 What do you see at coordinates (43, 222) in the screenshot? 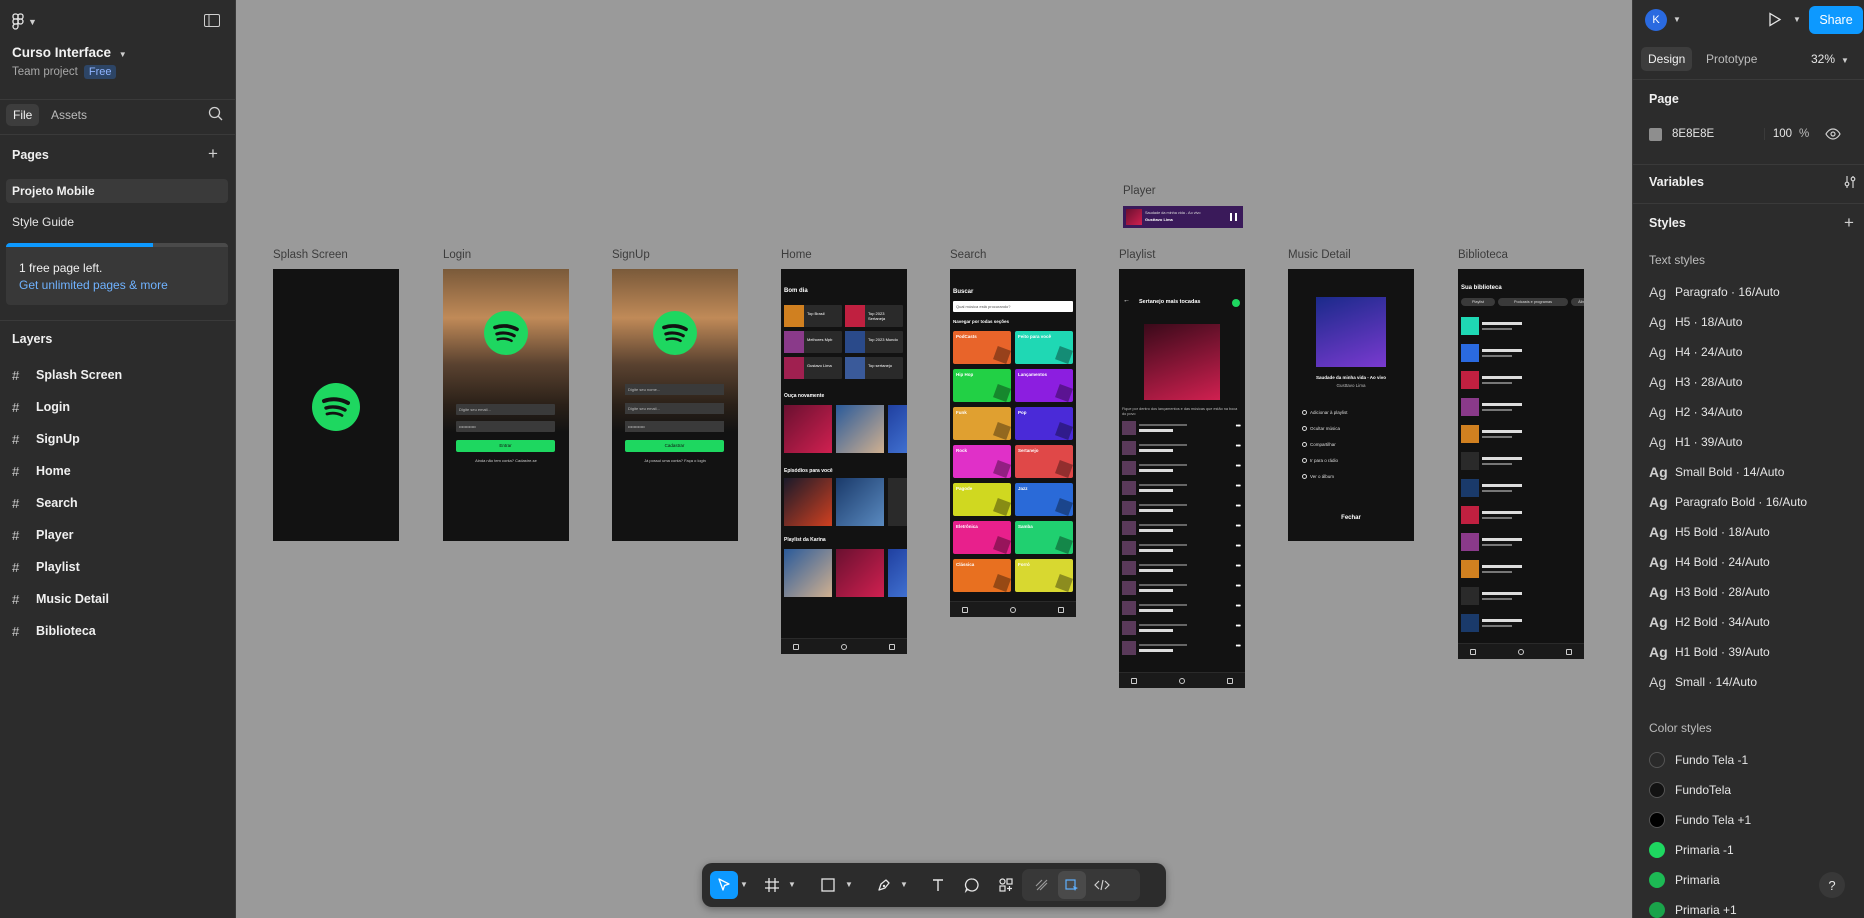
I see `page-item-style-guide: Style Guide` at bounding box center [43, 222].